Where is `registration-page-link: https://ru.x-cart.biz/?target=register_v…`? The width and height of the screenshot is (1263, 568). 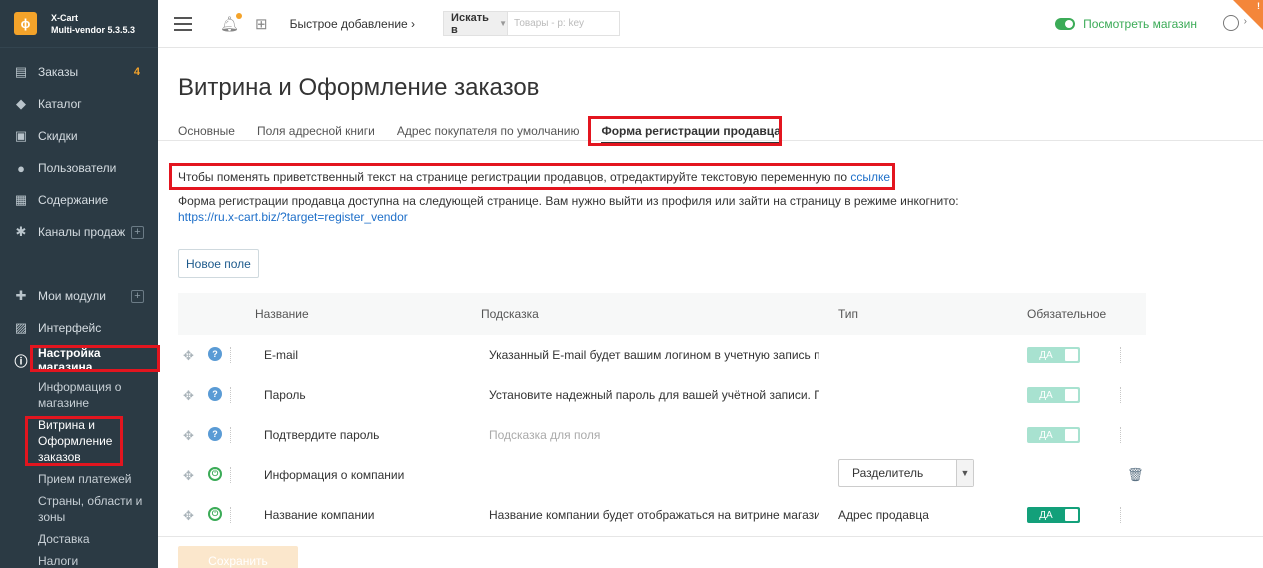 registration-page-link: https://ru.x-cart.biz/?target=register_v… is located at coordinates (293, 217).